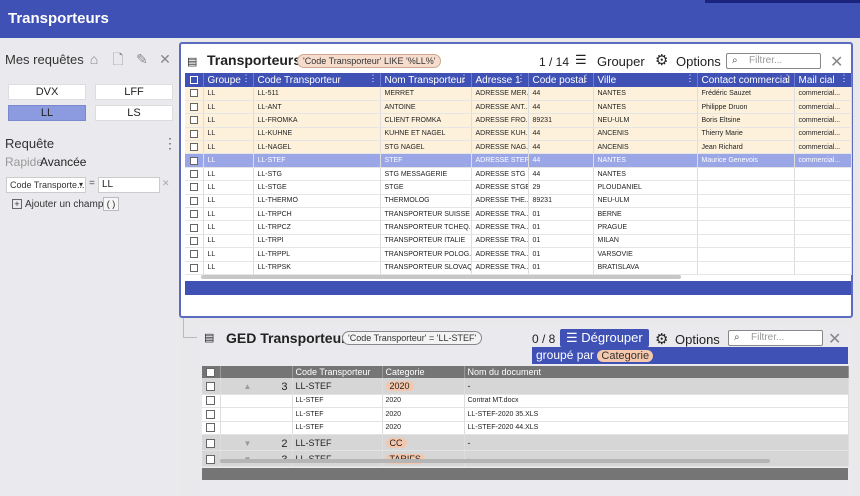 The image size is (860, 496). I want to click on column-header: Groupe ⋮, so click(228, 80).